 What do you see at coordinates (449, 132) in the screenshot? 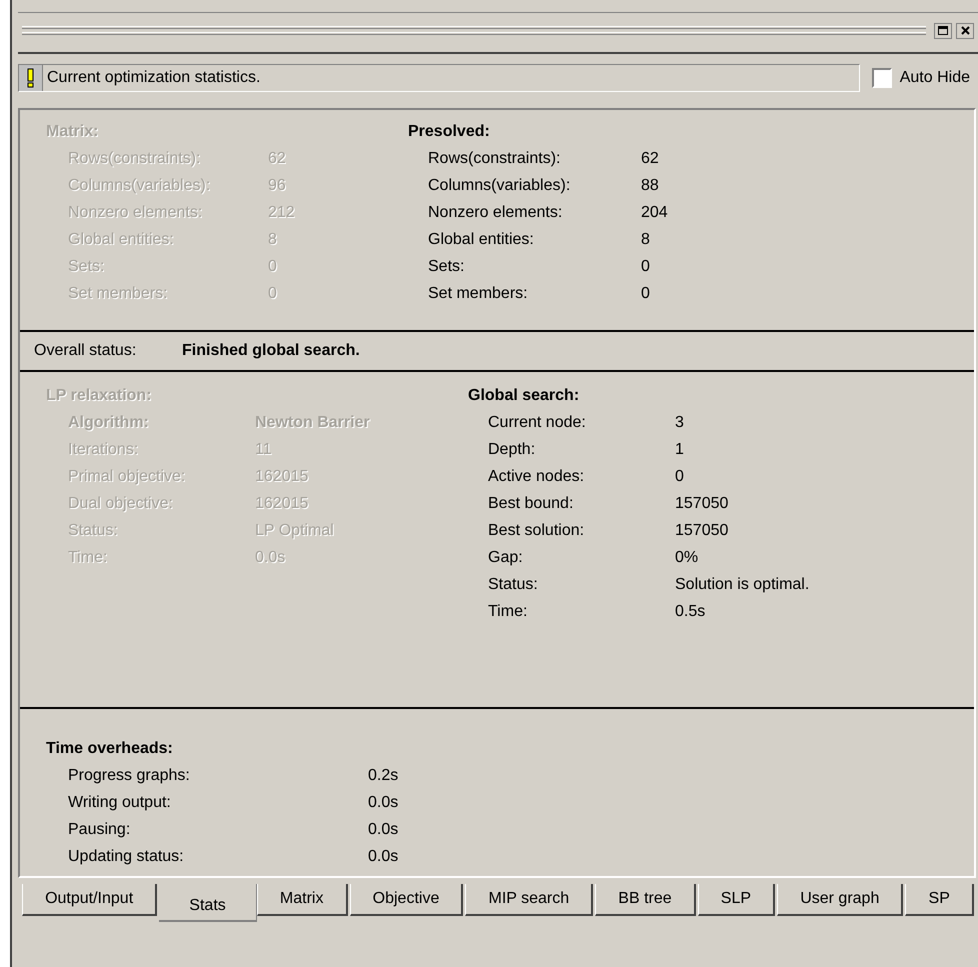
I see `section-title: Presolved:` at bounding box center [449, 132].